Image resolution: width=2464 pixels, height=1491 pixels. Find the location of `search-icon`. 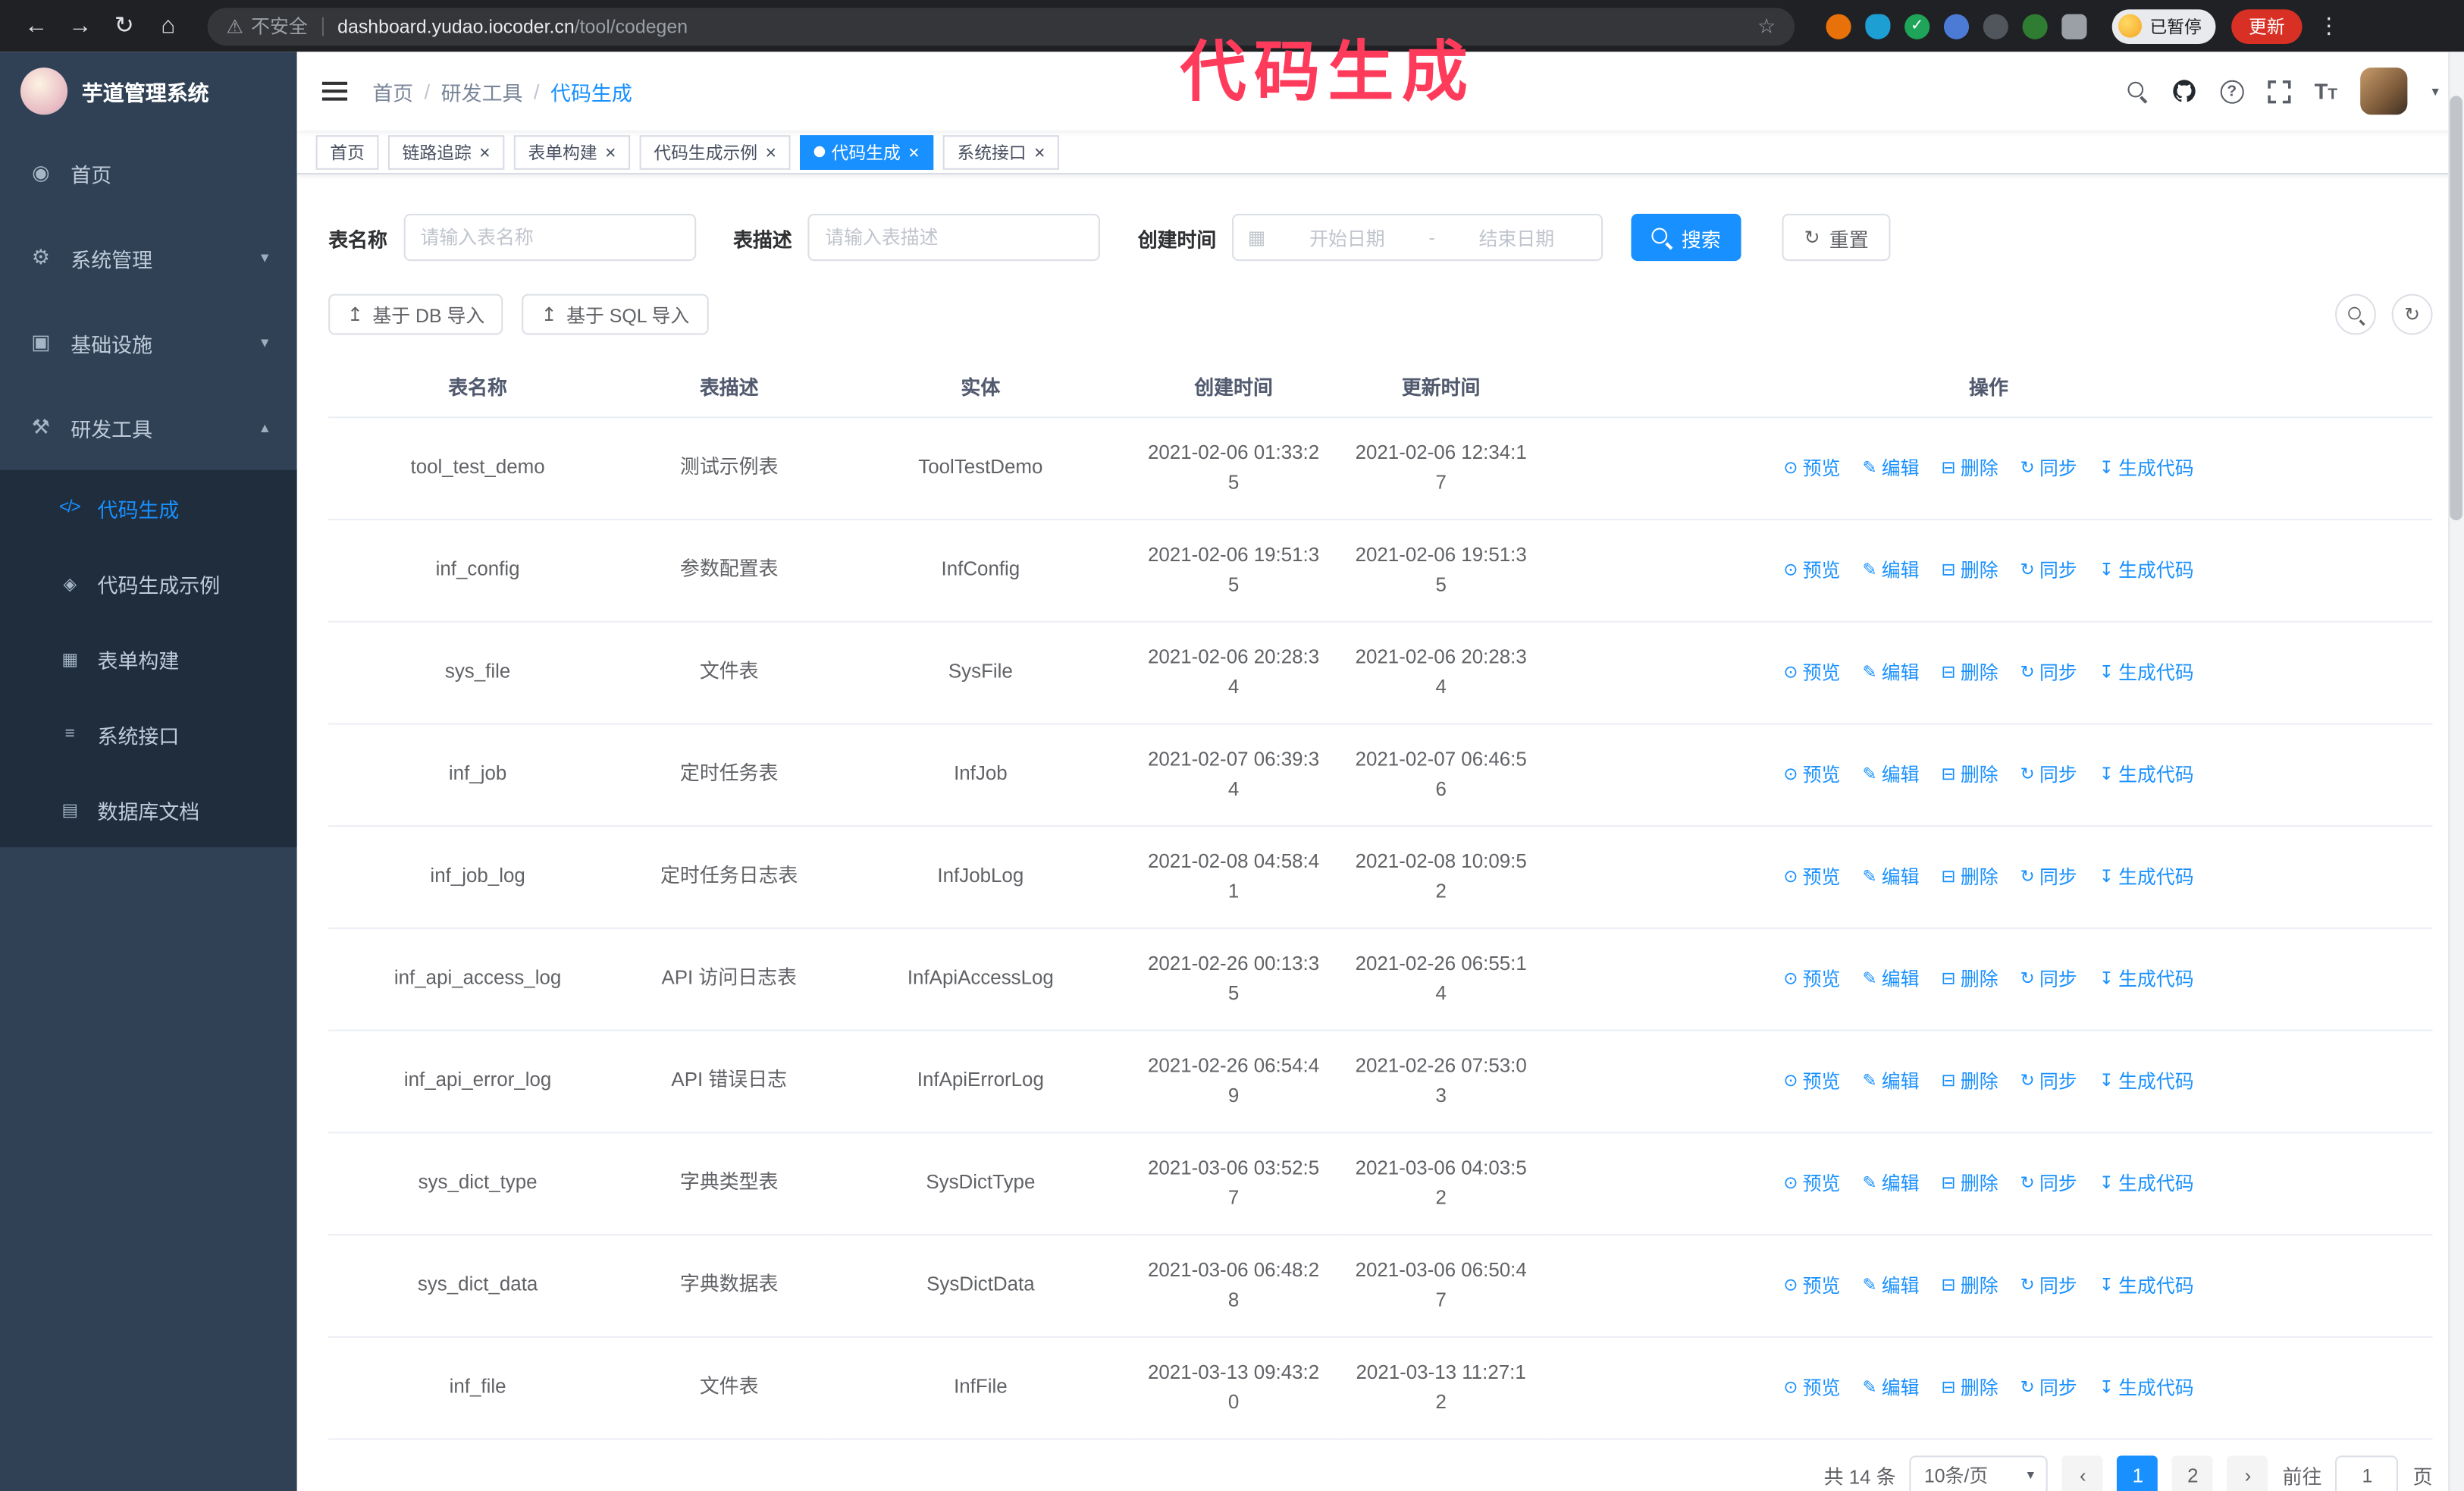

search-icon is located at coordinates (2137, 91).